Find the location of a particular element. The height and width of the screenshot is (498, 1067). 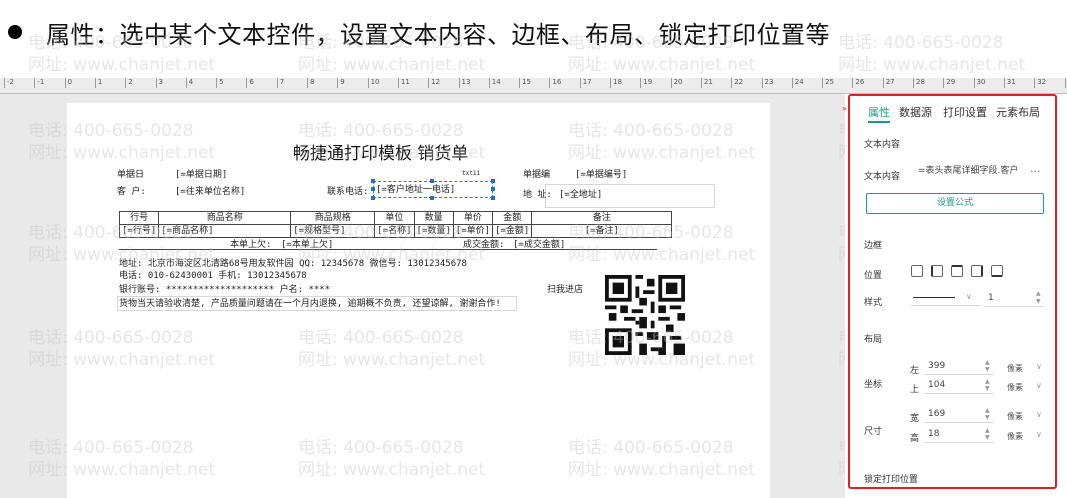

ruler-tick: 23 is located at coordinates (767, 83).